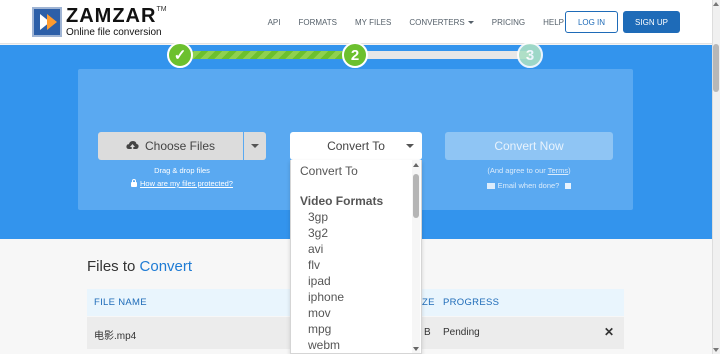 The height and width of the screenshot is (354, 720). I want to click on brand-name: ZAMZAR, so click(111, 16).